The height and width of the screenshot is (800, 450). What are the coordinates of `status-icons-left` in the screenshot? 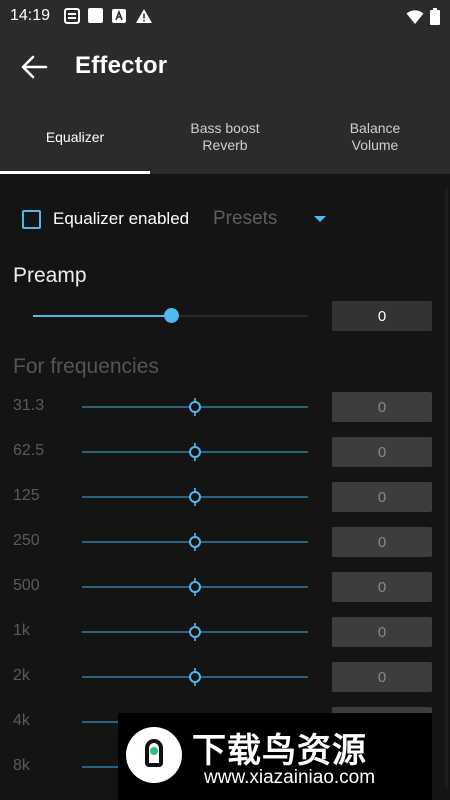 It's located at (108, 16).